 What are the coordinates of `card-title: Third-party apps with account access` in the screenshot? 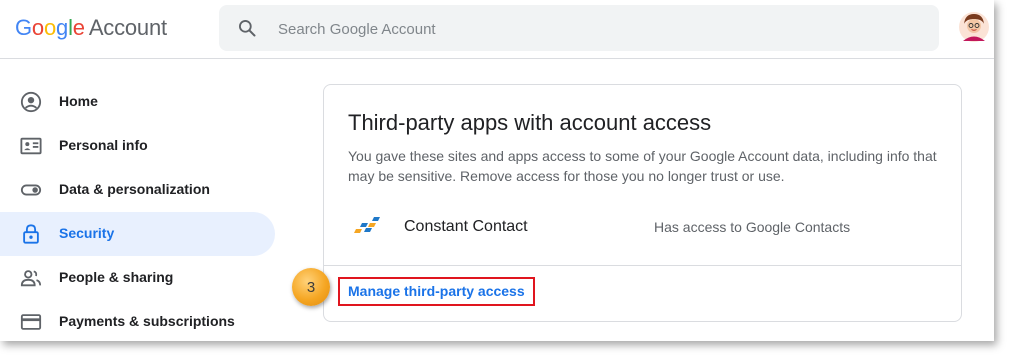 It's located at (530, 122).